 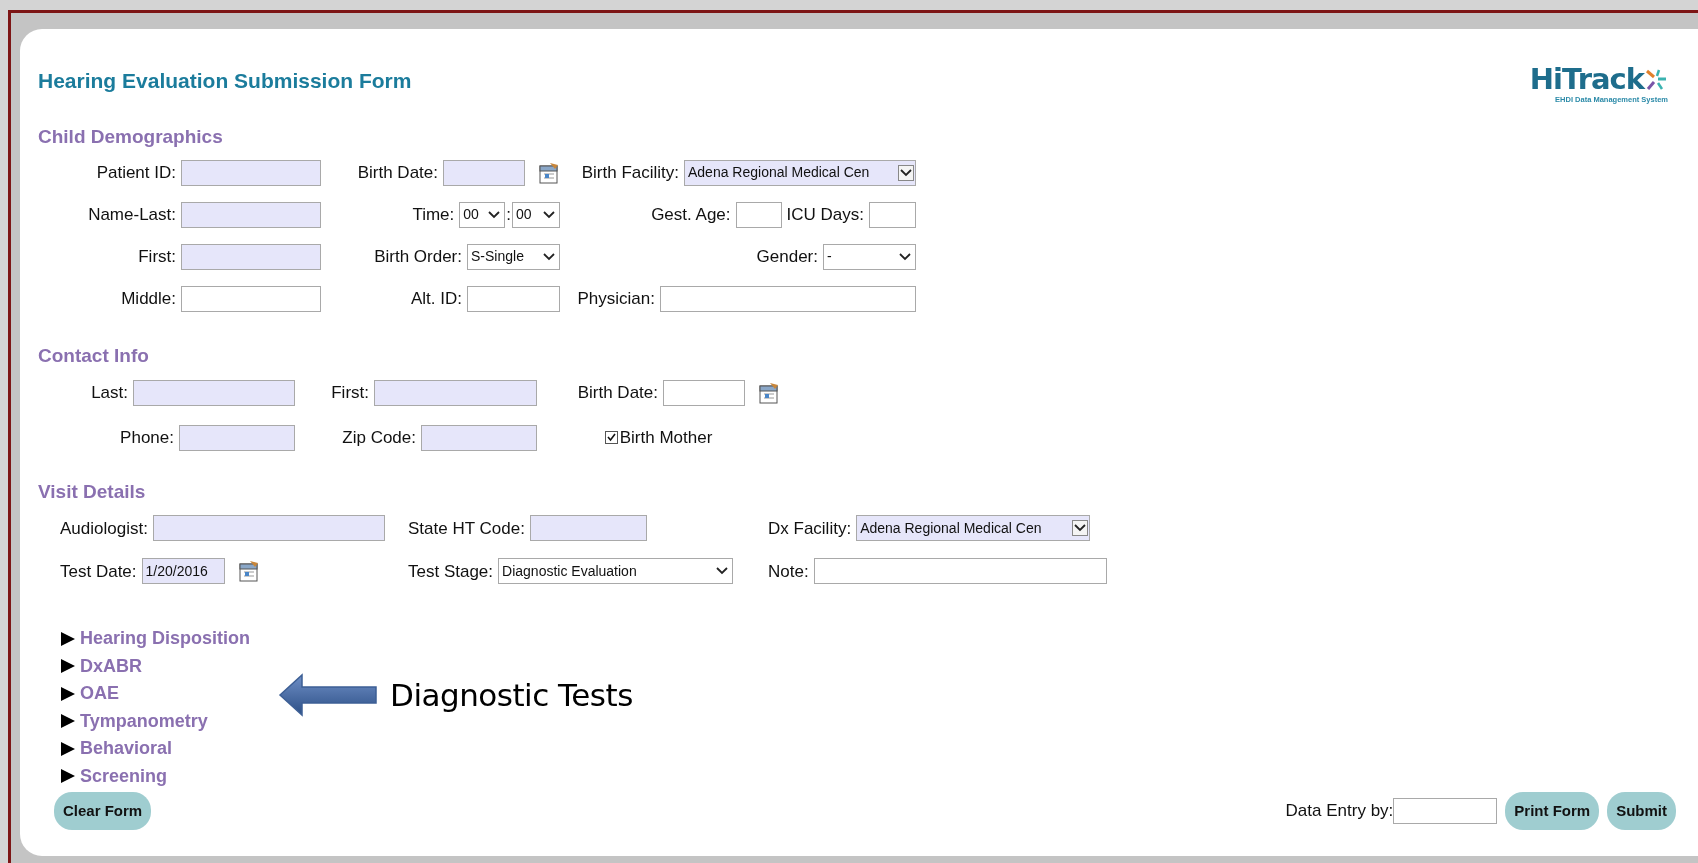 What do you see at coordinates (98, 571) in the screenshot?
I see `field-label: Test Date:` at bounding box center [98, 571].